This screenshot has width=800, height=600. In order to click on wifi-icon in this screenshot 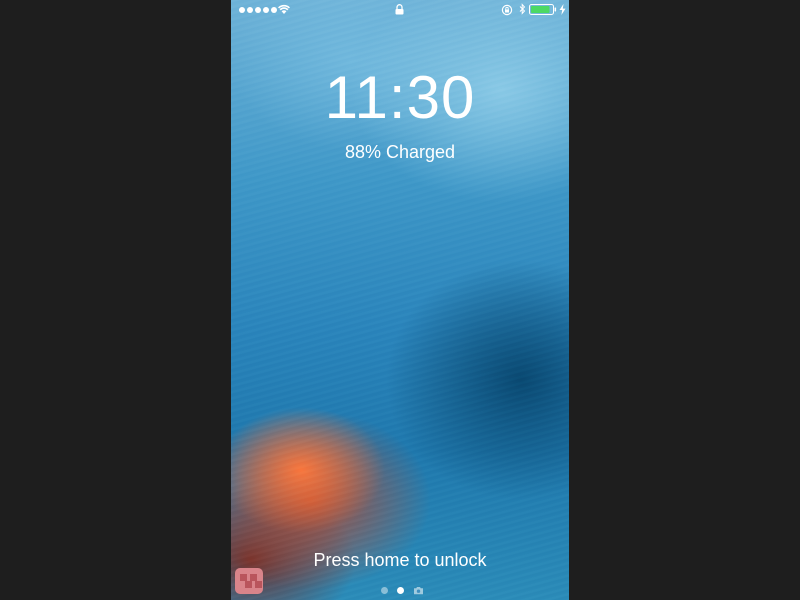, I will do `click(284, 9)`.